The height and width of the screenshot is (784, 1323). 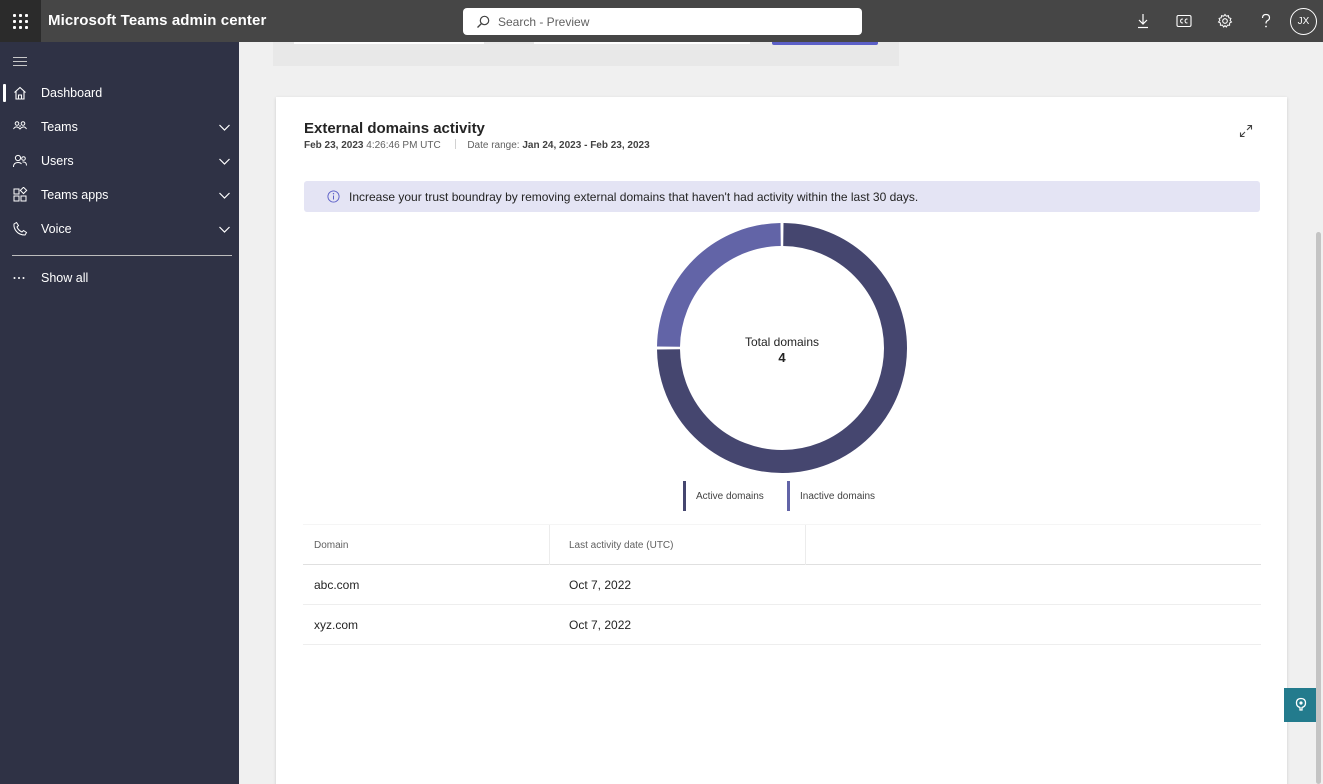 What do you see at coordinates (719, 285) in the screenshot?
I see `donut-segment-inactive-domains` at bounding box center [719, 285].